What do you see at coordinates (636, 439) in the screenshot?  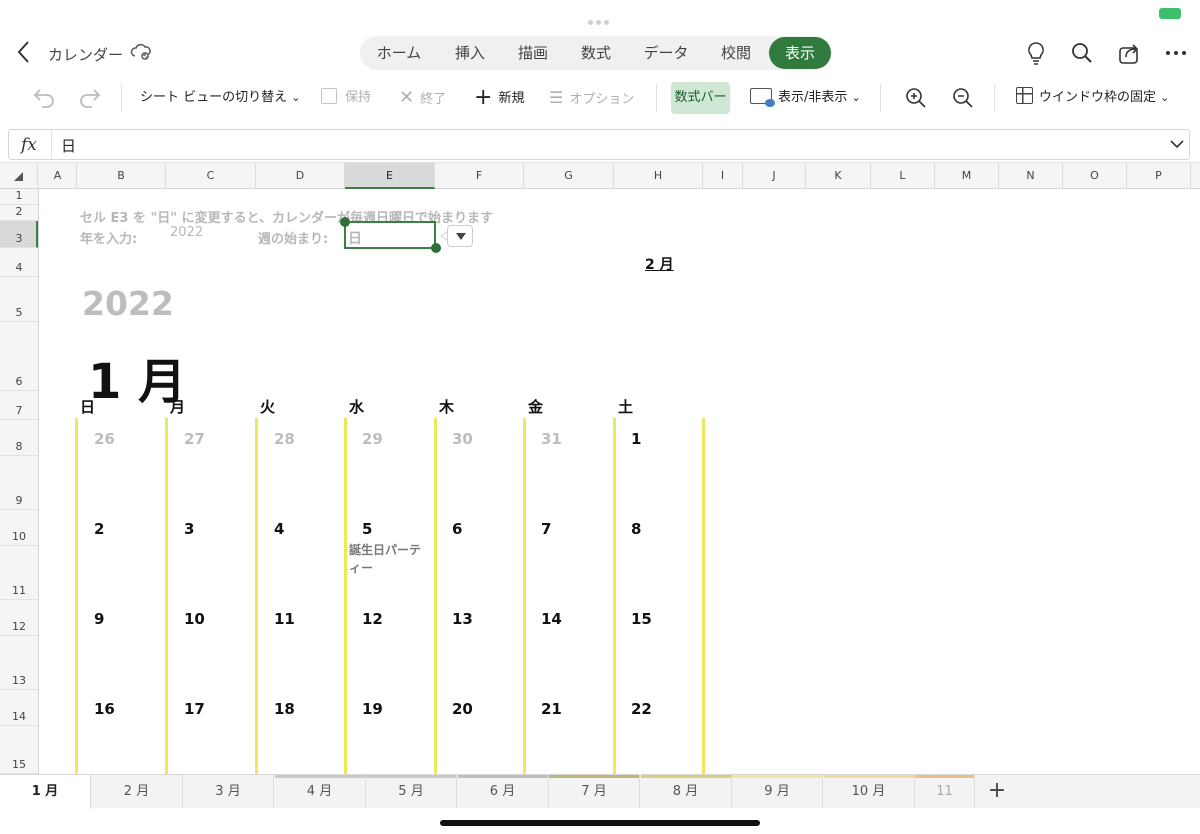 I see `calendar-day: 1` at bounding box center [636, 439].